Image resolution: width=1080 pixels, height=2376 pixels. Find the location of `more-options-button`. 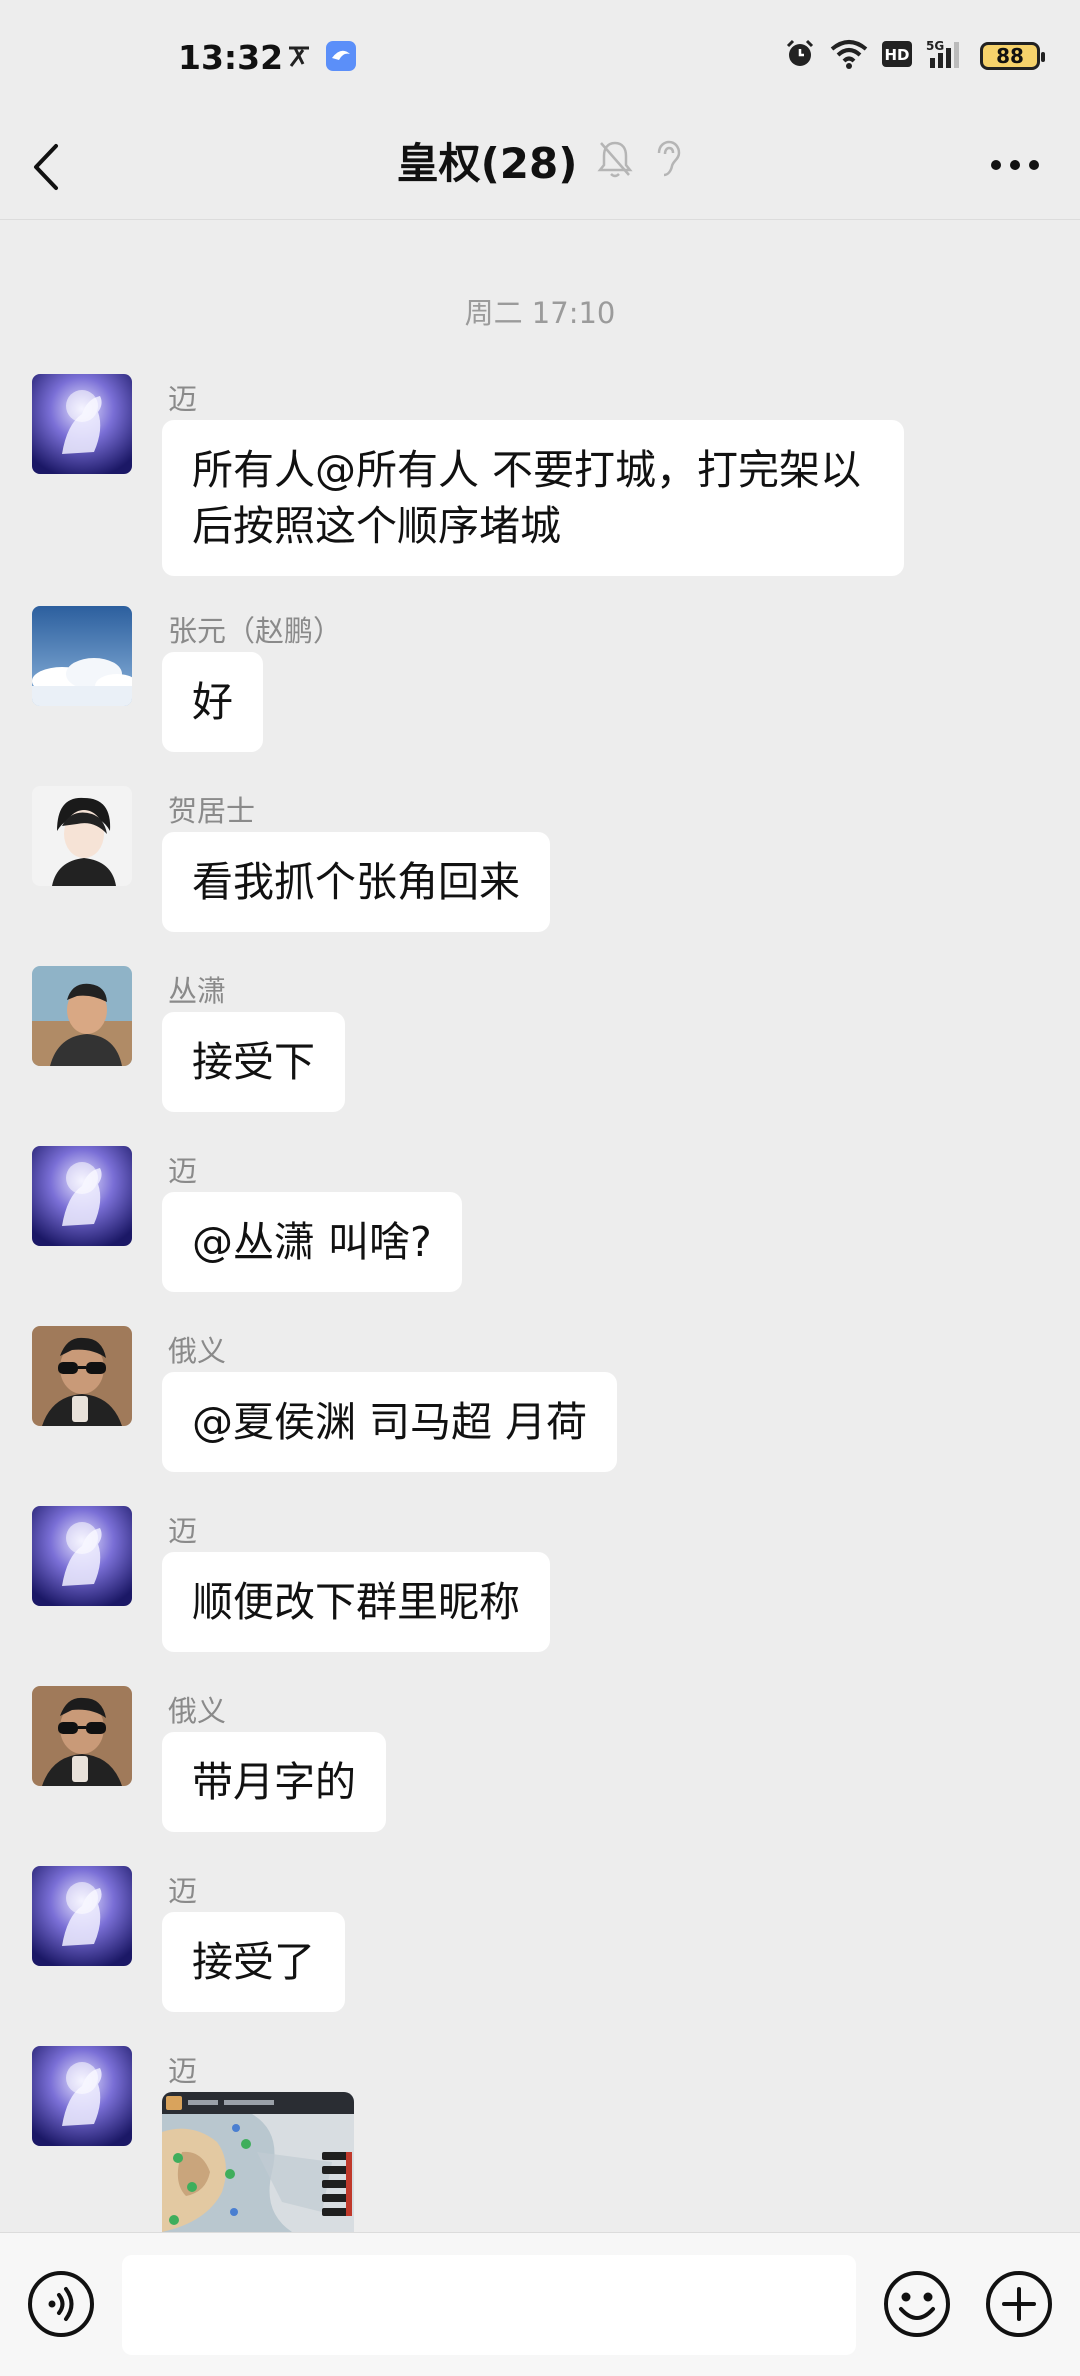

more-options-button is located at coordinates (1015, 165).